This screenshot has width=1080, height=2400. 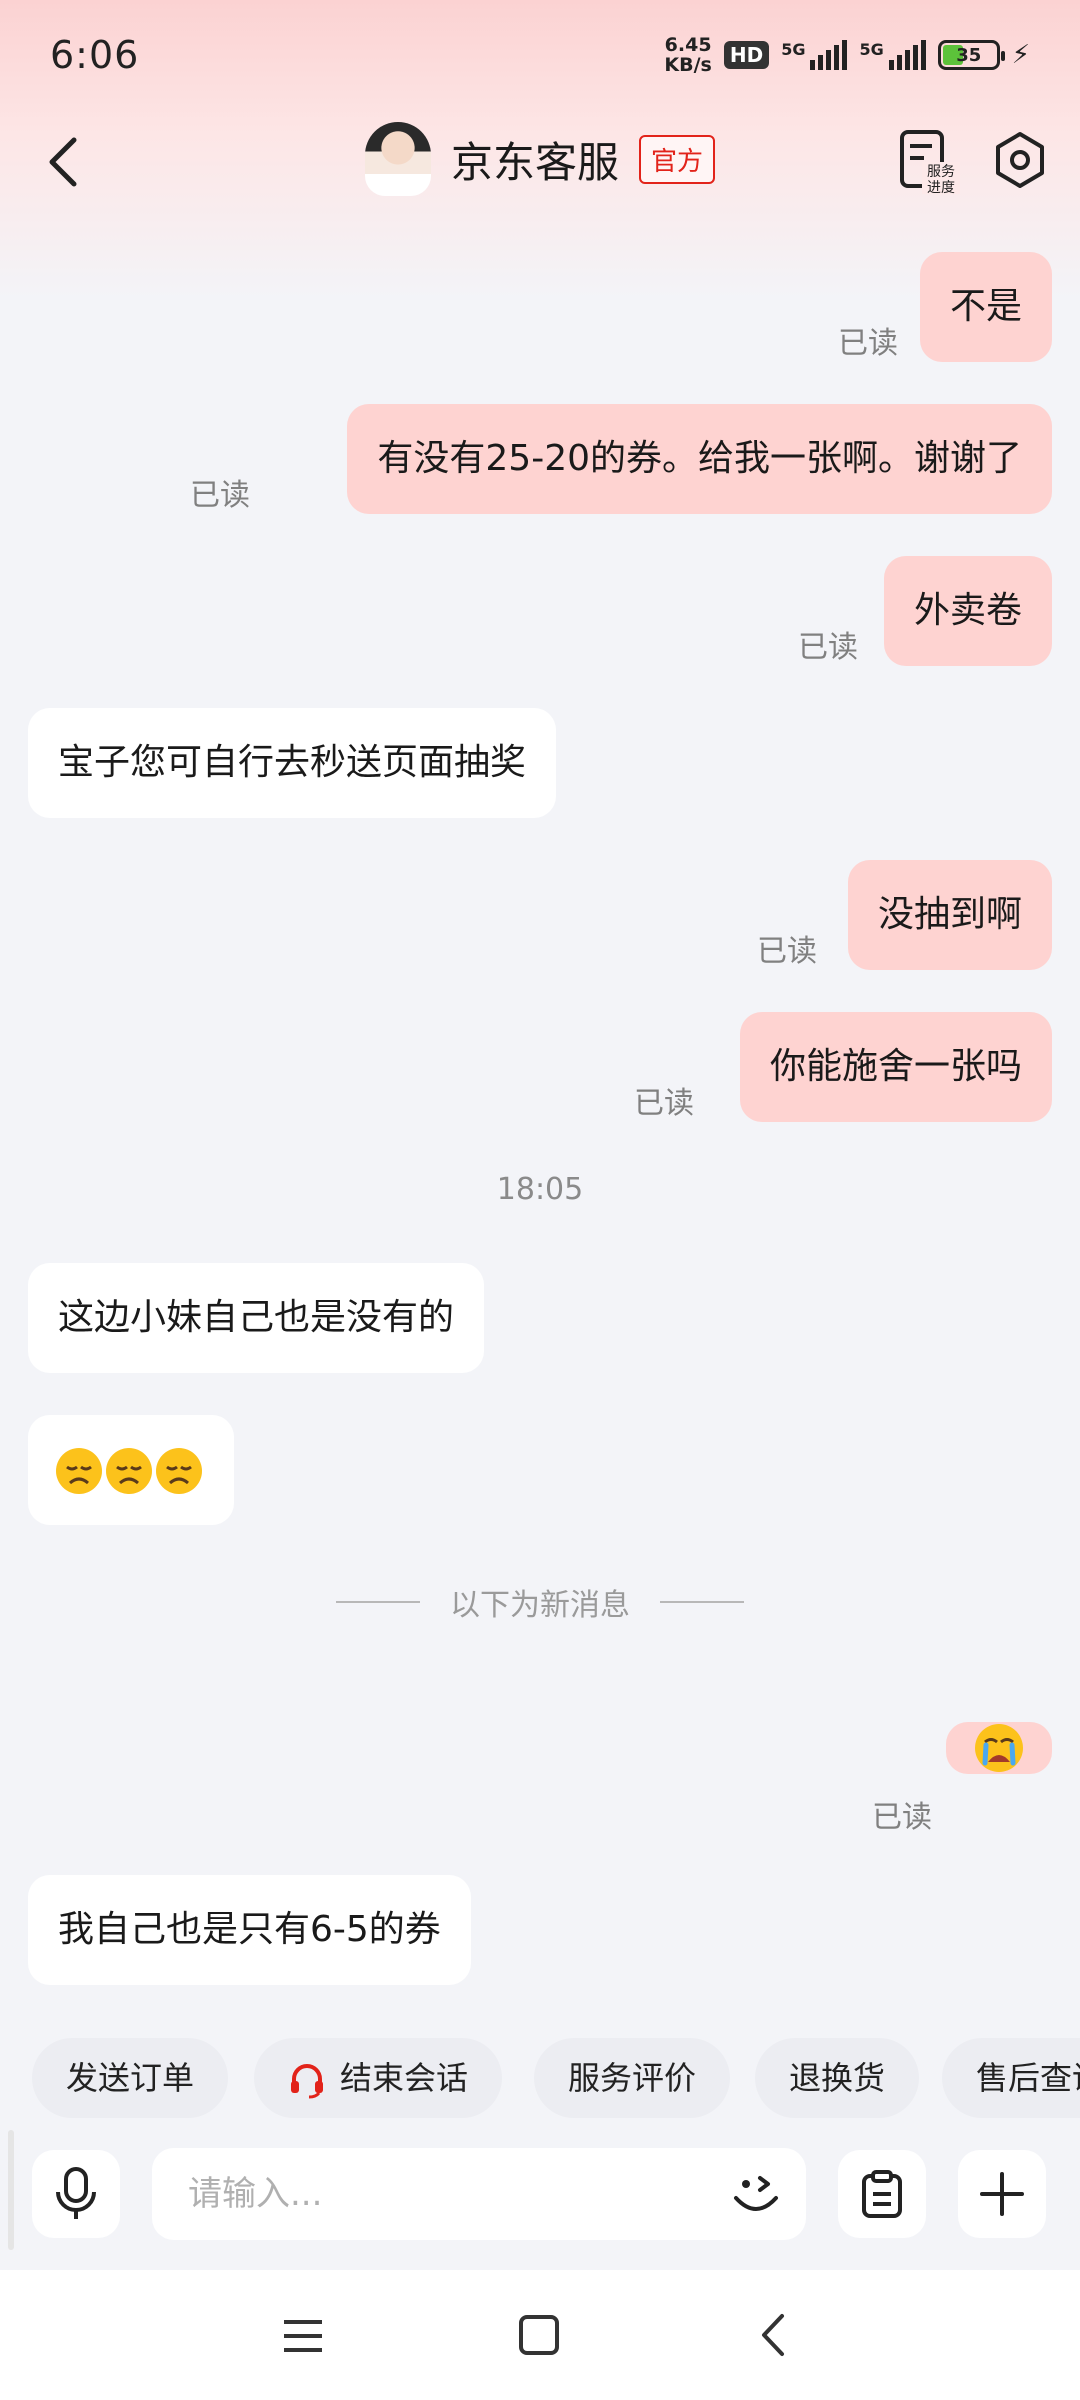 I want to click on system-nav-bar, so click(x=540, y=2335).